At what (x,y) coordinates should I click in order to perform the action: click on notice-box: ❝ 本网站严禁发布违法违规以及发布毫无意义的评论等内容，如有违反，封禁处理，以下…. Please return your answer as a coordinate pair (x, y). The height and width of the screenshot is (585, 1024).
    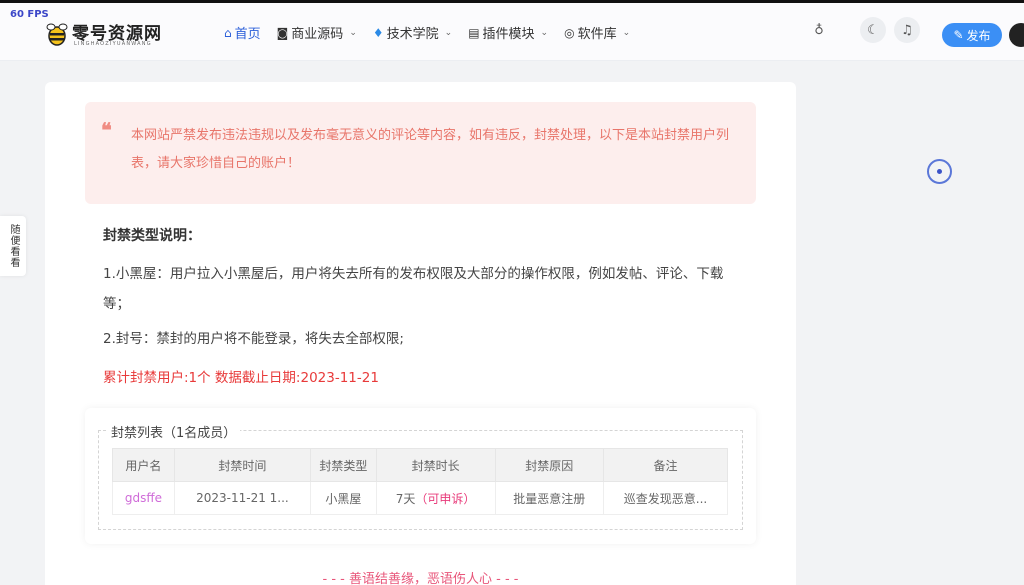
    Looking at the image, I should click on (420, 153).